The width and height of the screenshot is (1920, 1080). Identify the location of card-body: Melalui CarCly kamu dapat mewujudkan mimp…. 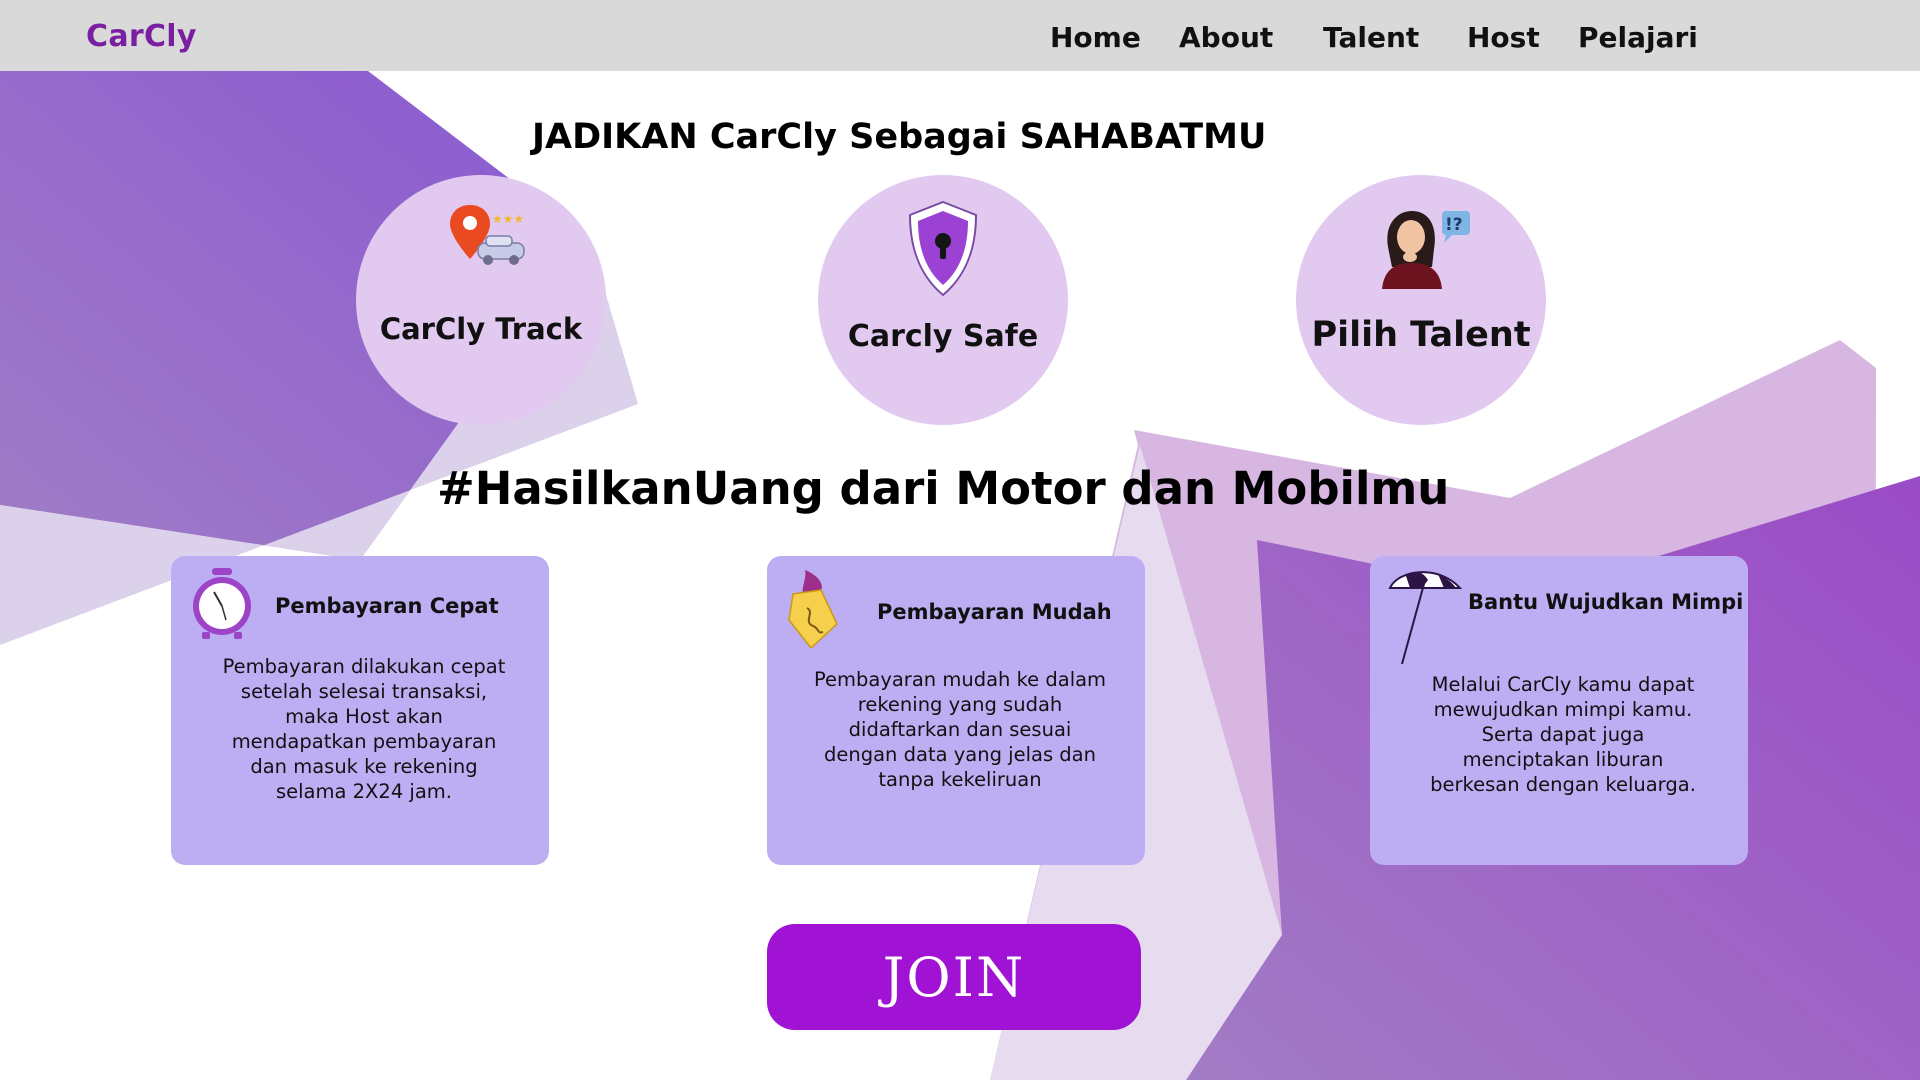
(1563, 734).